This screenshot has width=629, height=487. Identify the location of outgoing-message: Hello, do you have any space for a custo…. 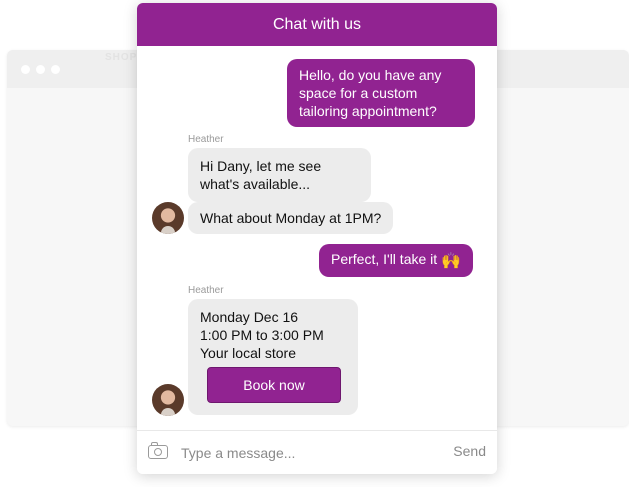
(381, 93).